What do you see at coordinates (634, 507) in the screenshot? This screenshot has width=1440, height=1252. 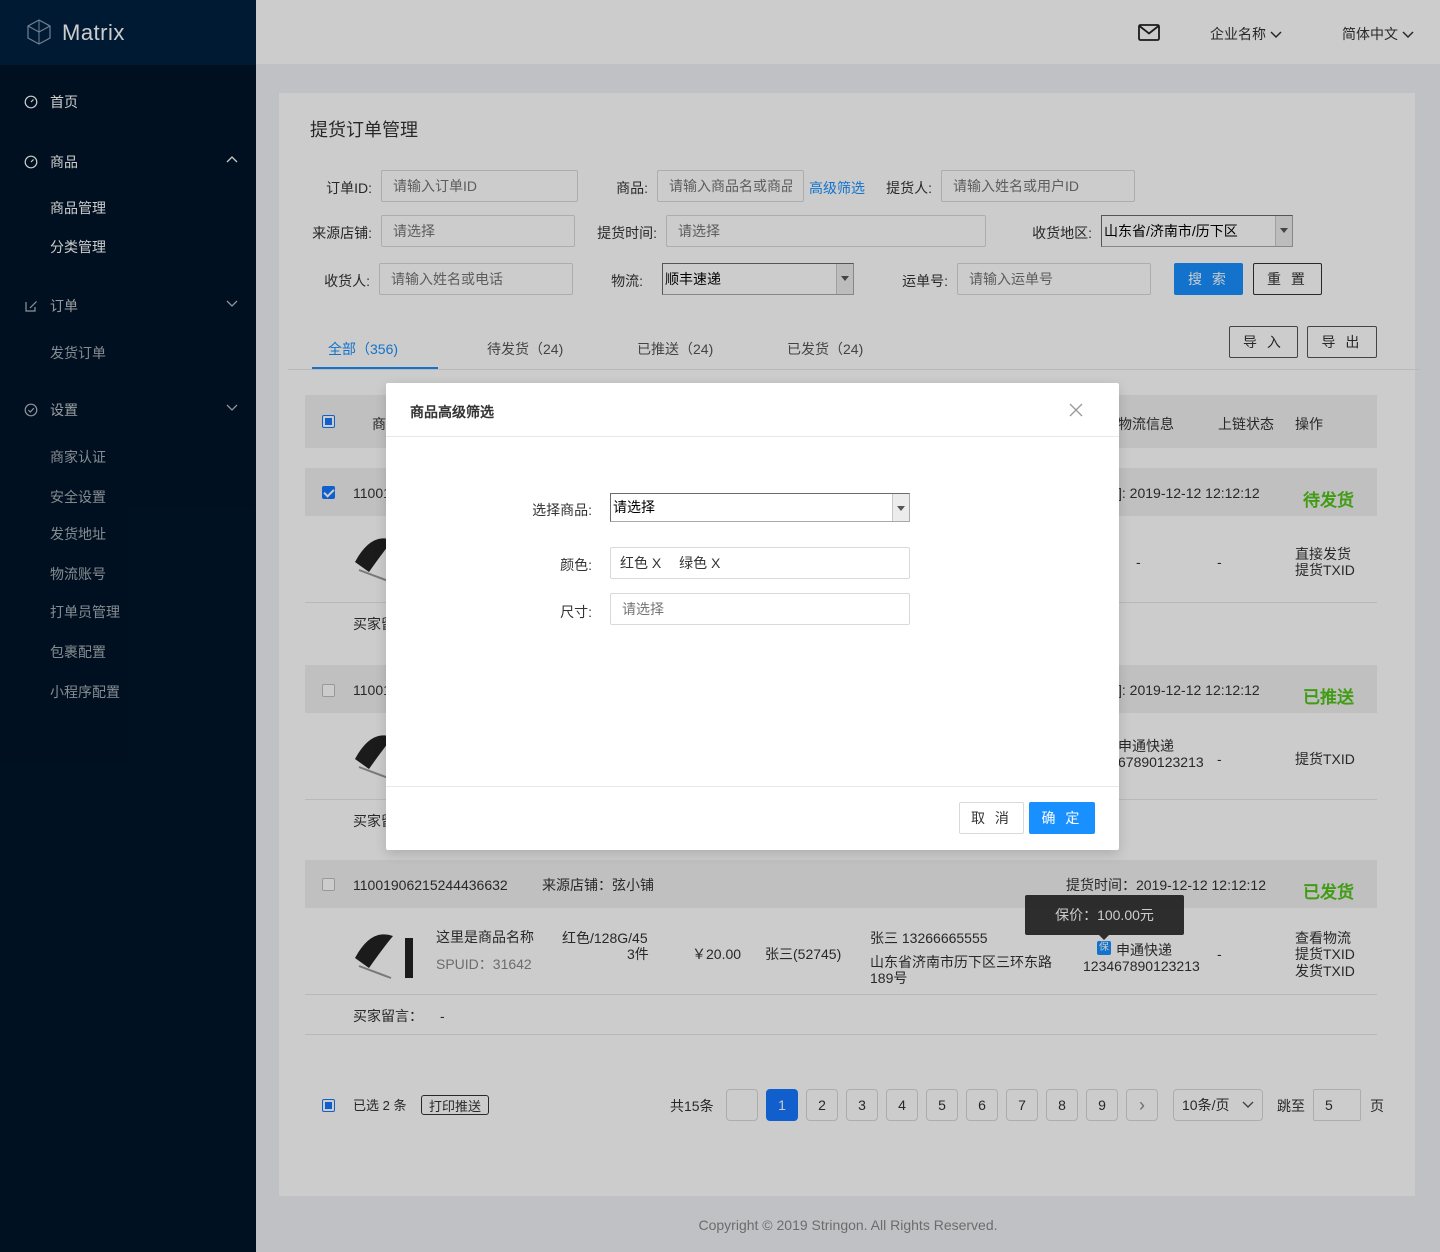 I see `select-goods-value: 请选择` at bounding box center [634, 507].